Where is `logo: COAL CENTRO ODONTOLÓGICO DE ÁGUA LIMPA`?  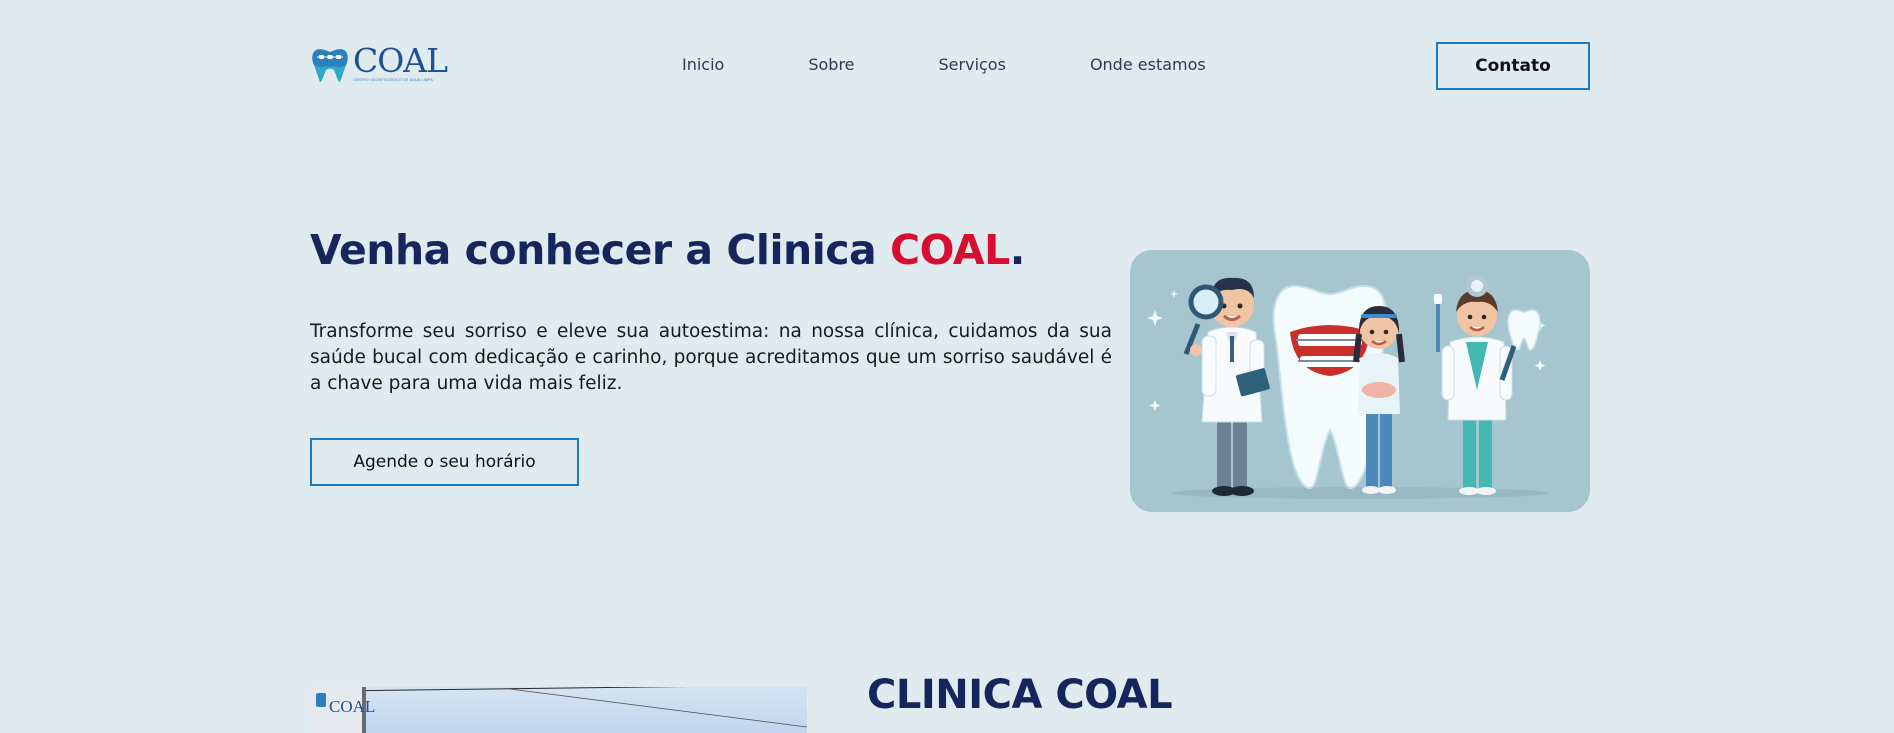
logo: COAL CENTRO ODONTOLÓGICO DE ÁGUA LIMPA is located at coordinates (379, 64).